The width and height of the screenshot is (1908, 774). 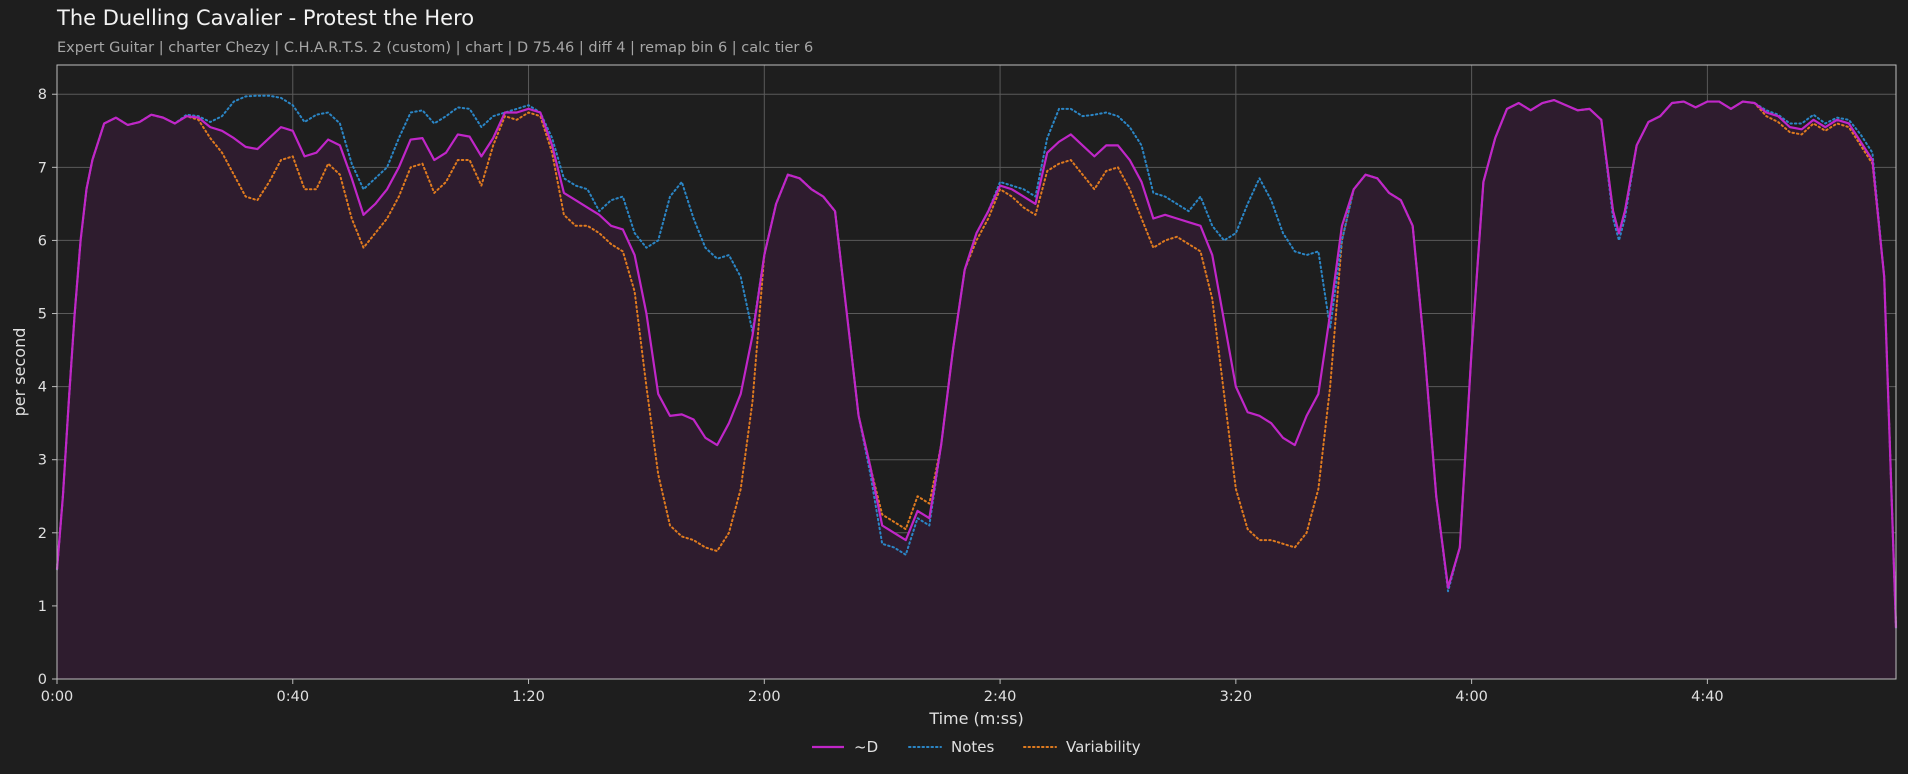 I want to click on x-tick-label: 2:00, so click(x=764, y=697).